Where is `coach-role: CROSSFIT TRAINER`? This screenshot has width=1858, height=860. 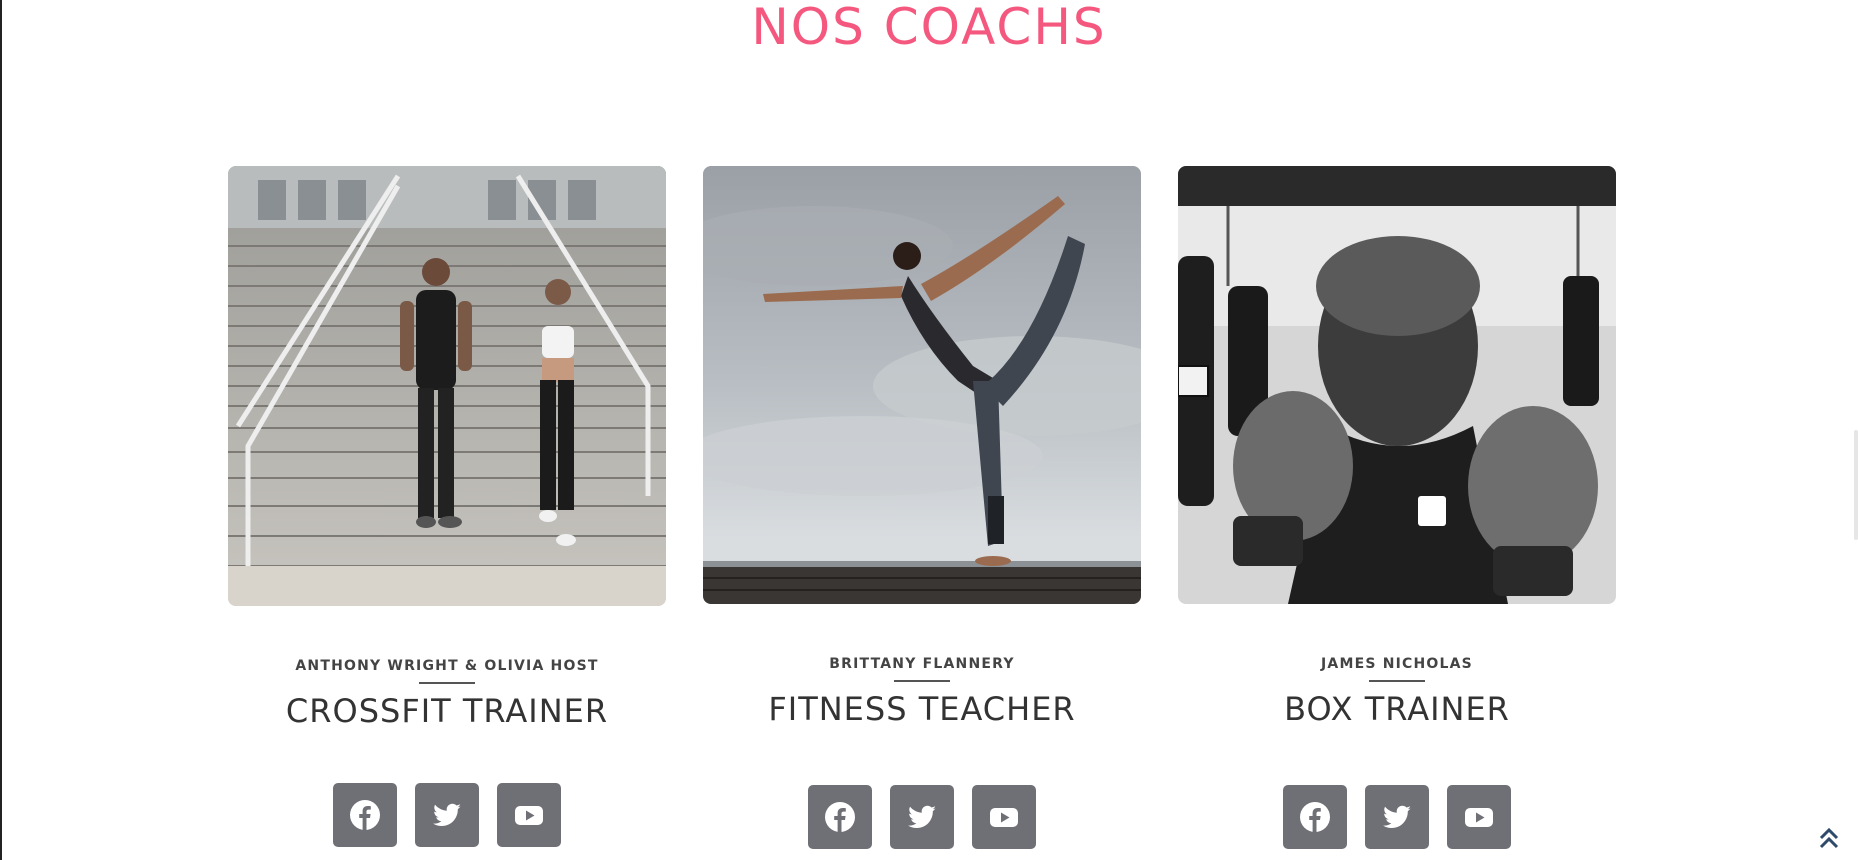
coach-role: CROSSFIT TRAINER is located at coordinates (447, 711).